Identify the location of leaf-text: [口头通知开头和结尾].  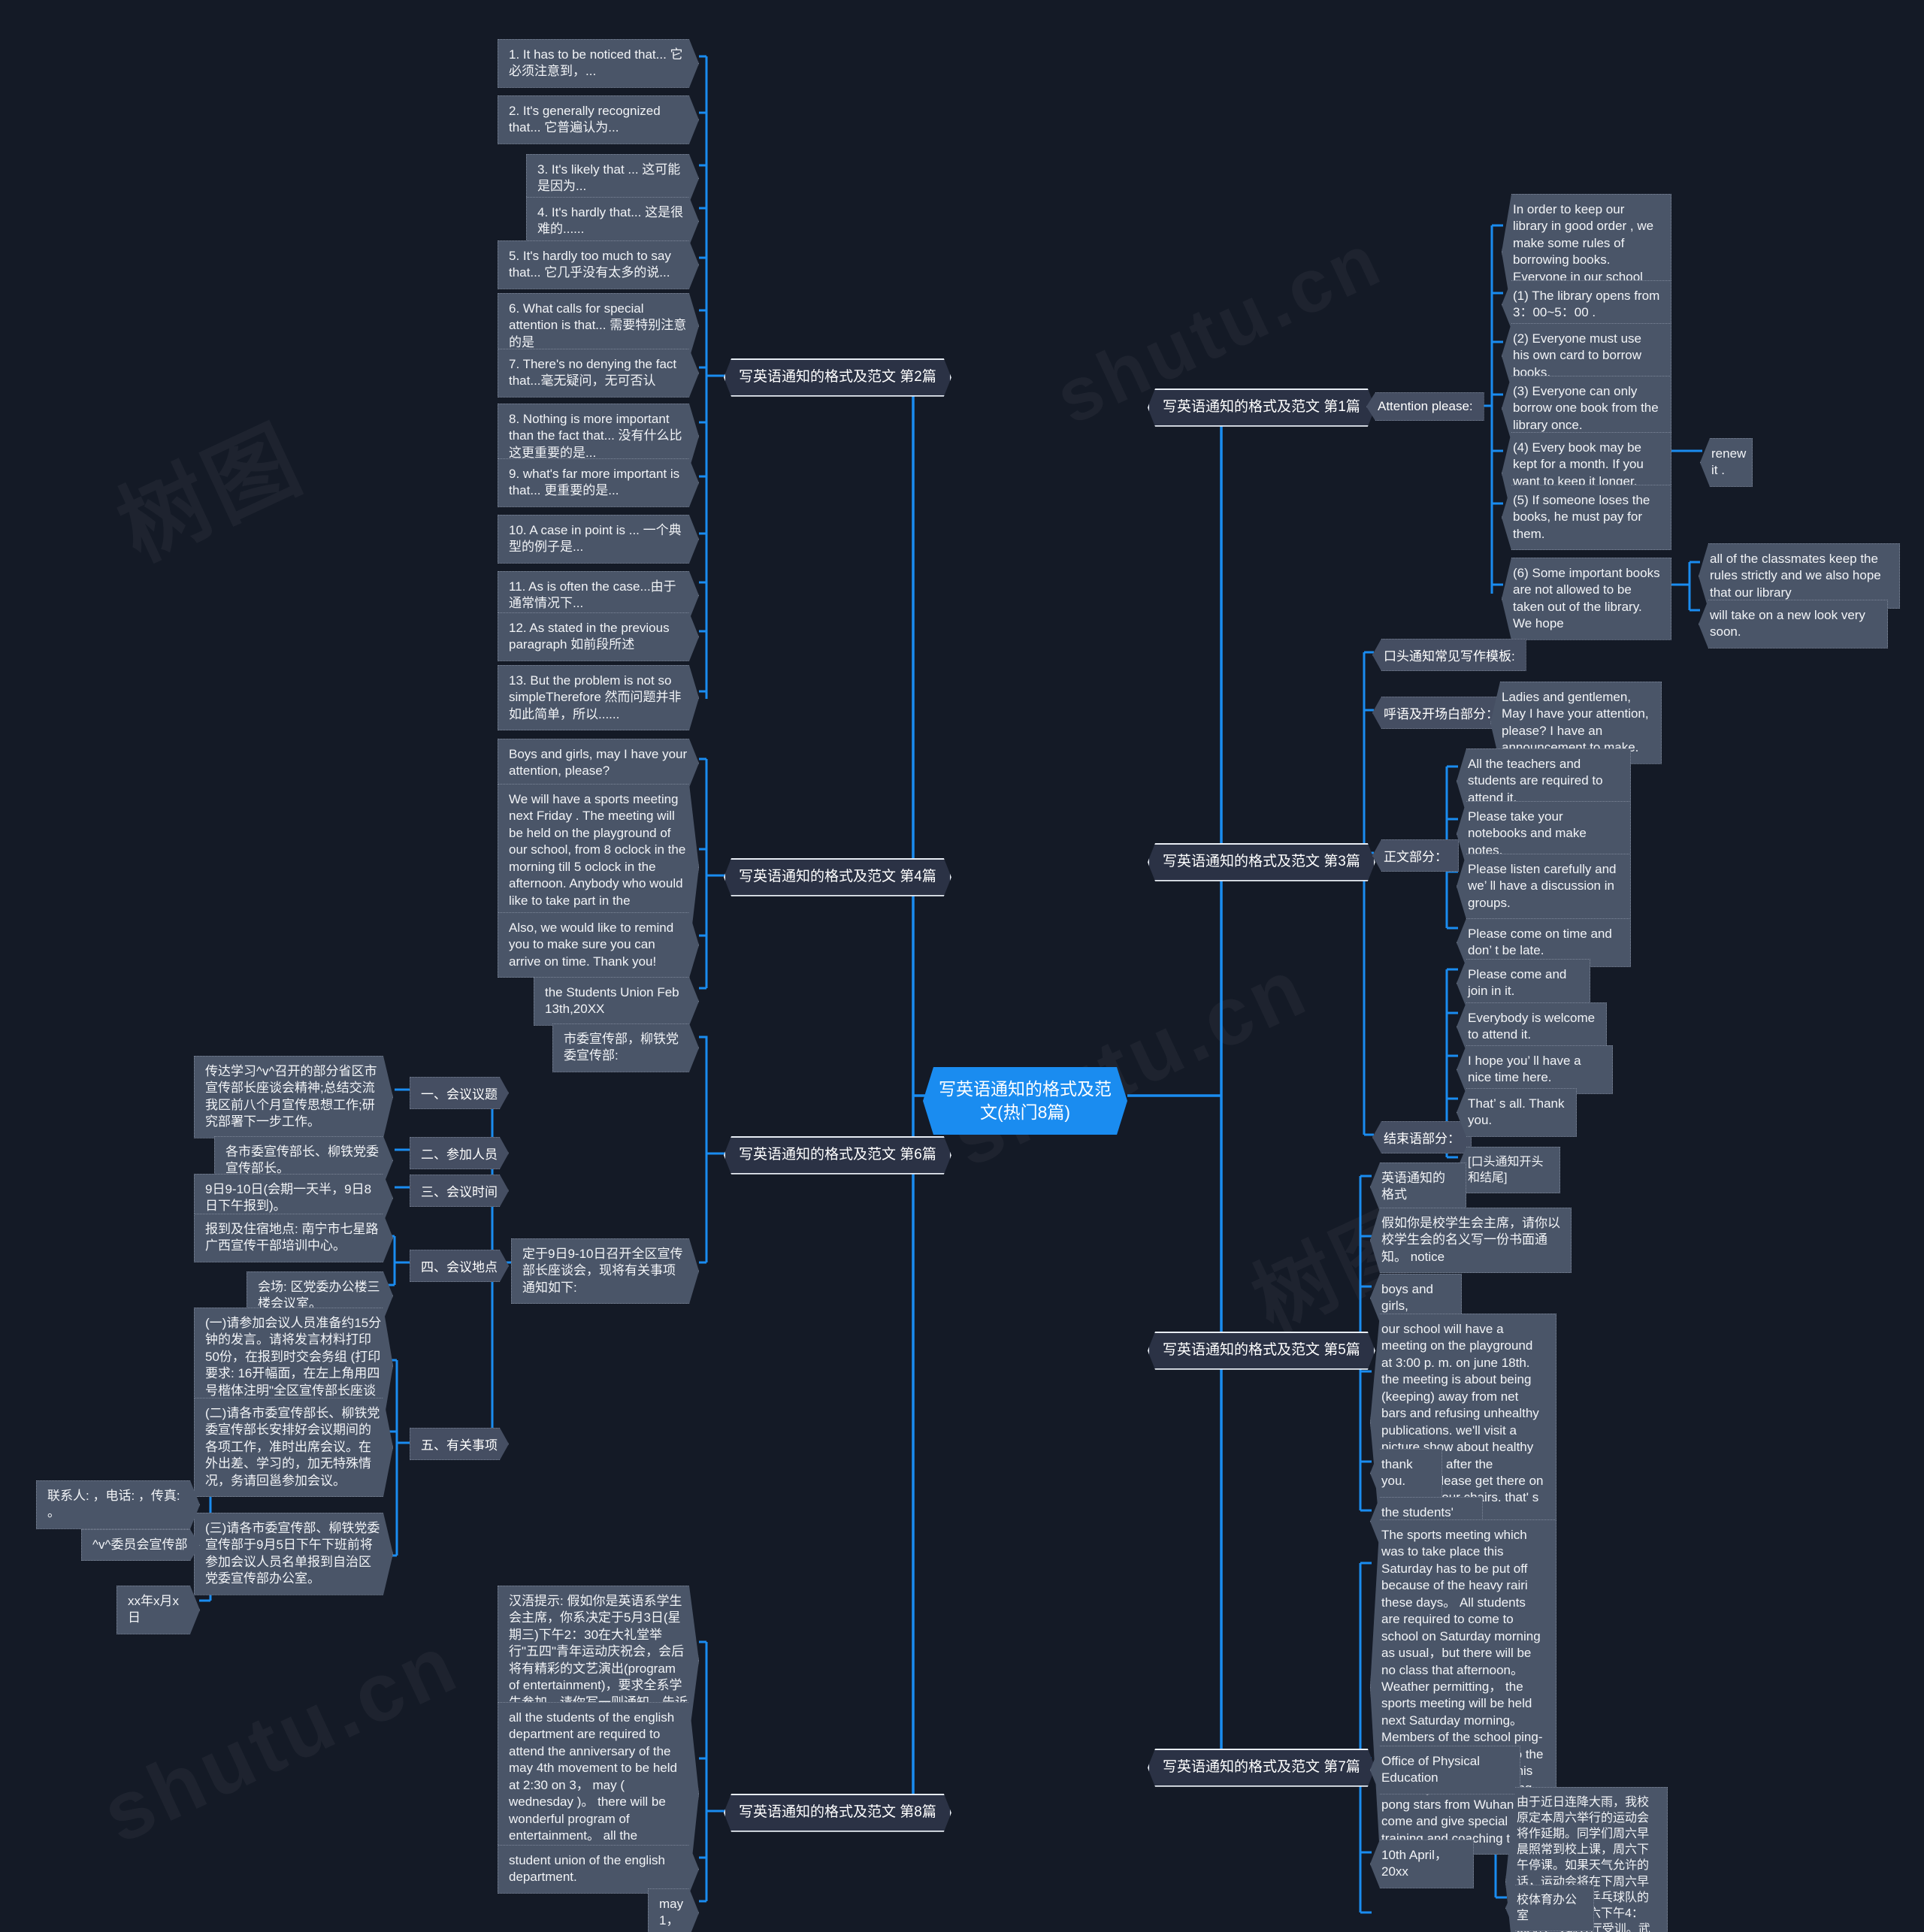
(1506, 1171).